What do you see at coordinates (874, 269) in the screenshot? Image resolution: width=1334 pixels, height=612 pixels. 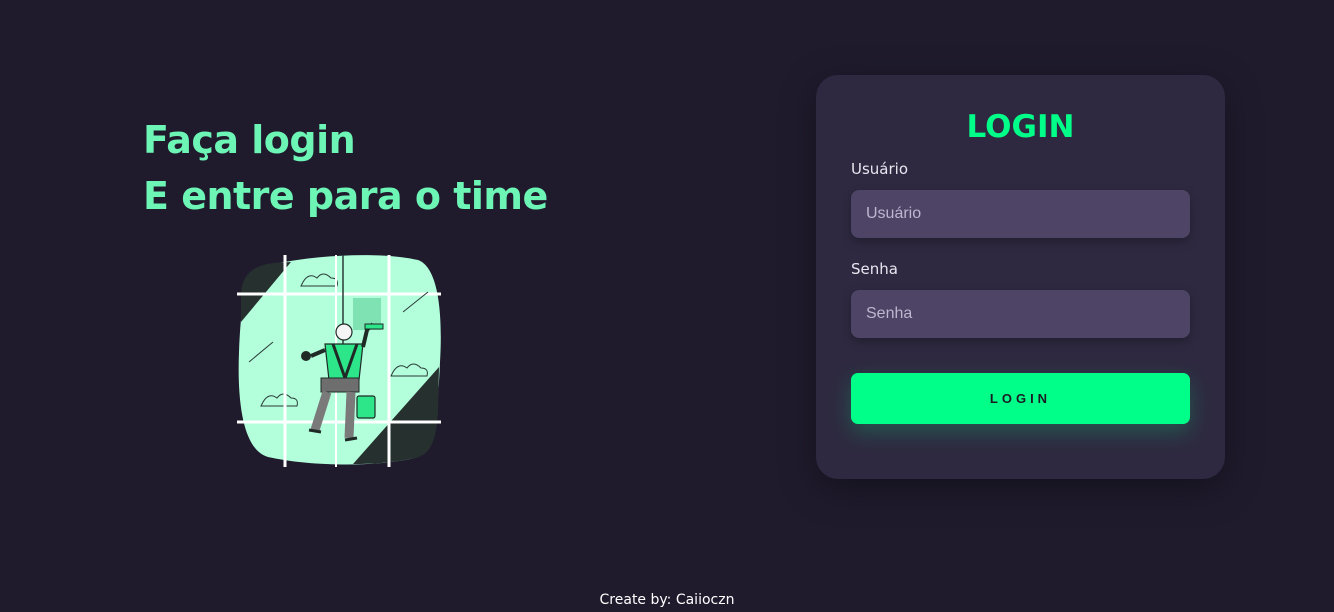 I see `password-label: Senha` at bounding box center [874, 269].